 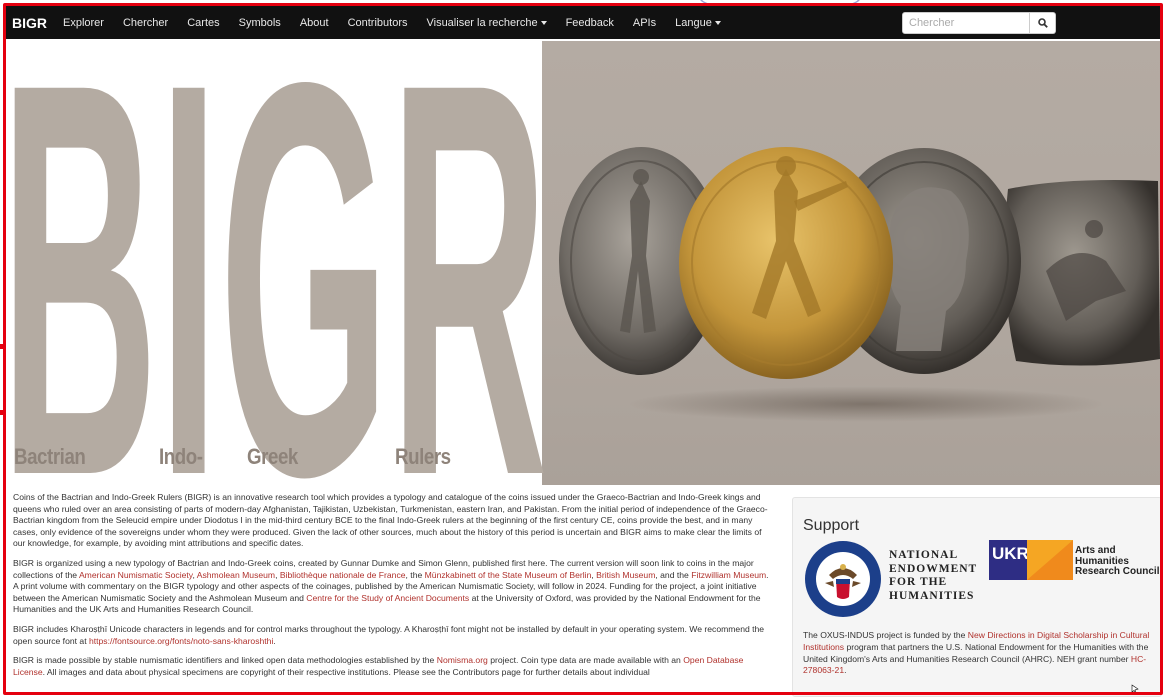 I want to click on caption-greek: Greek, so click(x=272, y=456).